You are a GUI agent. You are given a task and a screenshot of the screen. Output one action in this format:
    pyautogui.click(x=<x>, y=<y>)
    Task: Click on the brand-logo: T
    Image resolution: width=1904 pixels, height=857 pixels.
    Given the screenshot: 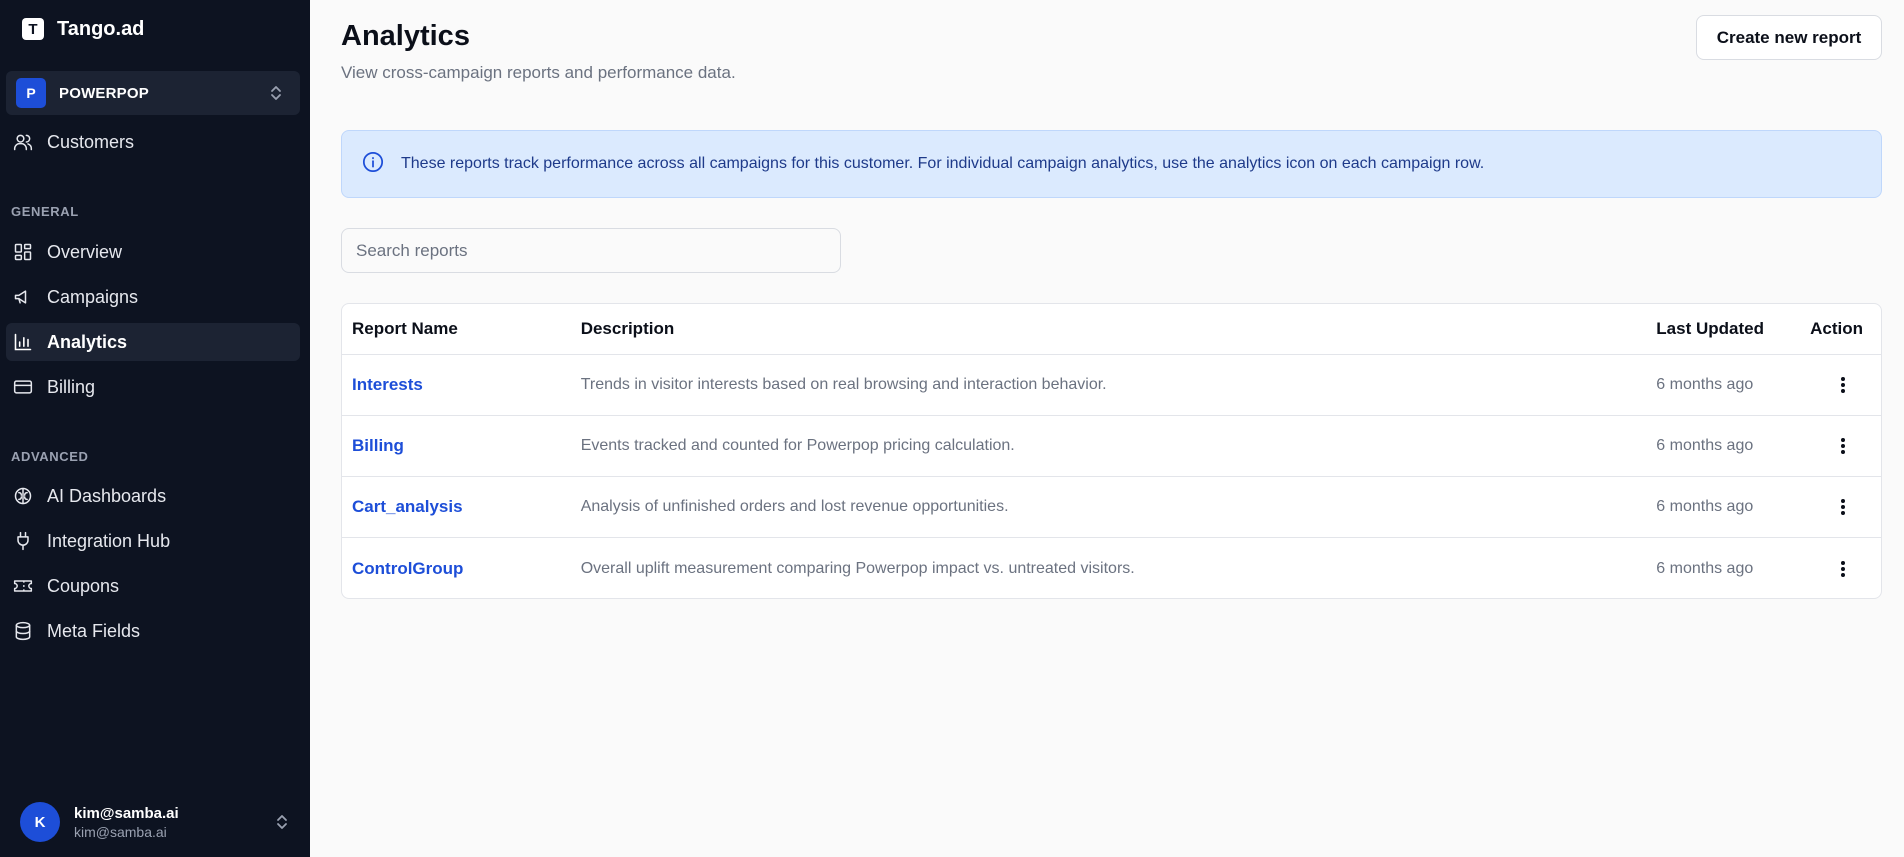 What is the action you would take?
    pyautogui.click(x=33, y=29)
    